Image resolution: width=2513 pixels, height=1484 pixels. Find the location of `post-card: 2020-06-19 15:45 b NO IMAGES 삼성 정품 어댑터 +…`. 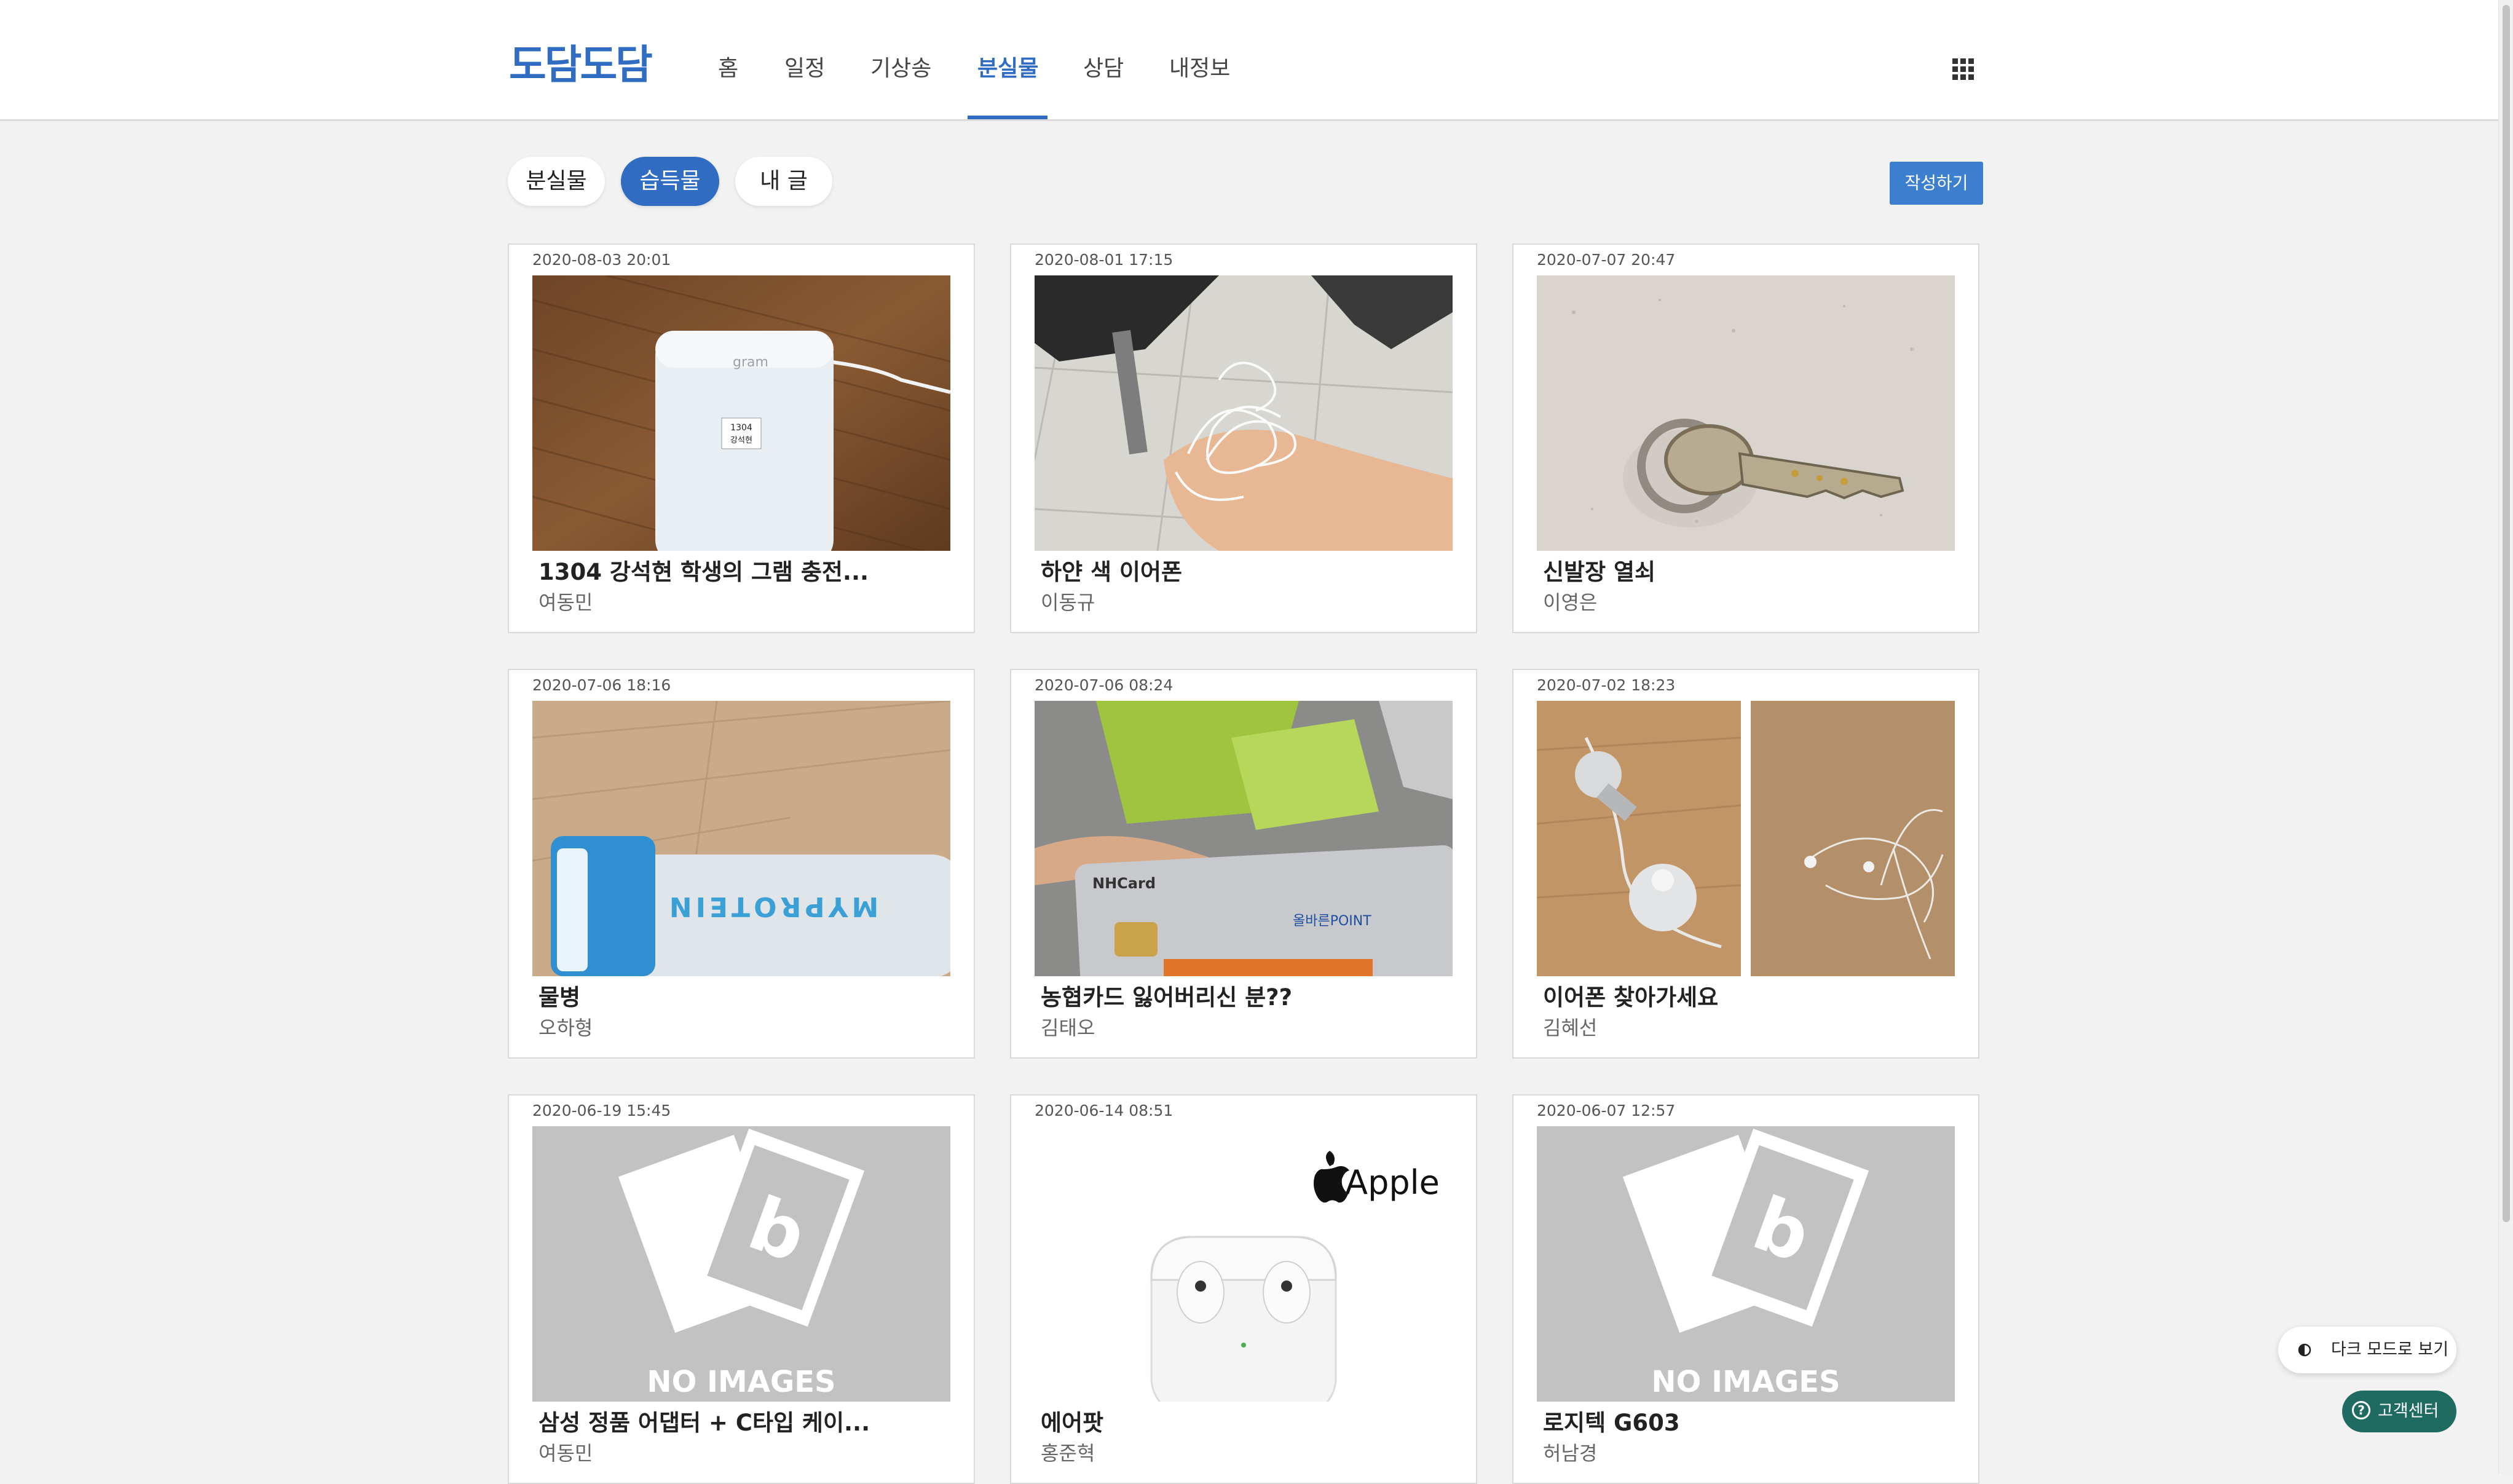

post-card: 2020-06-19 15:45 b NO IMAGES 삼성 정품 어댑터 +… is located at coordinates (741, 1289).